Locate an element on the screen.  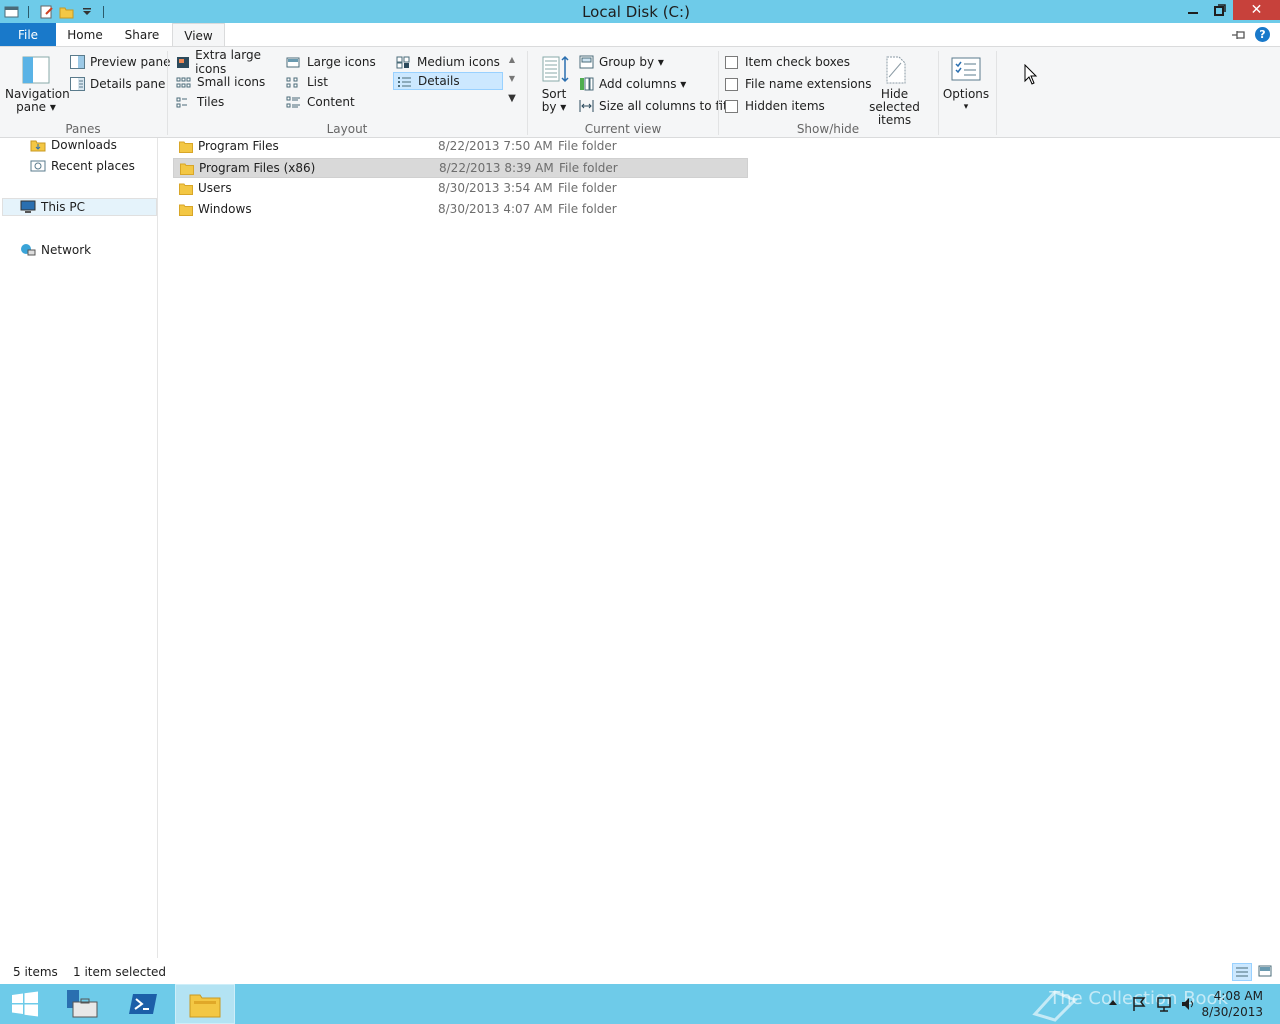
close-icon: ✕ is located at coordinates (1256, 10).